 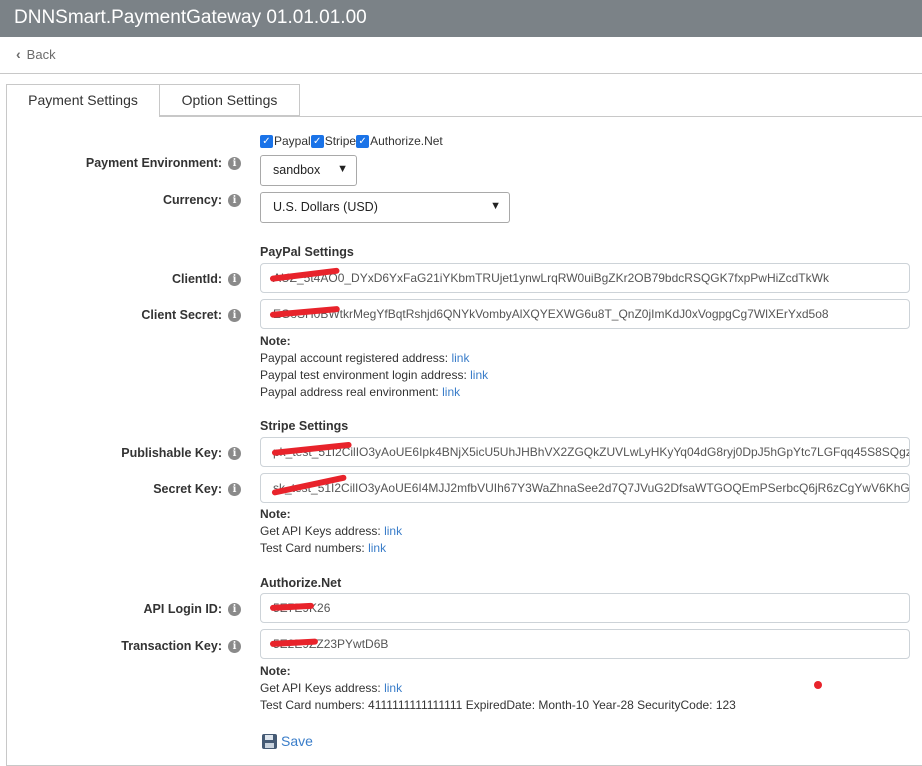 I want to click on payment-environment-value: sandbox, so click(x=297, y=170).